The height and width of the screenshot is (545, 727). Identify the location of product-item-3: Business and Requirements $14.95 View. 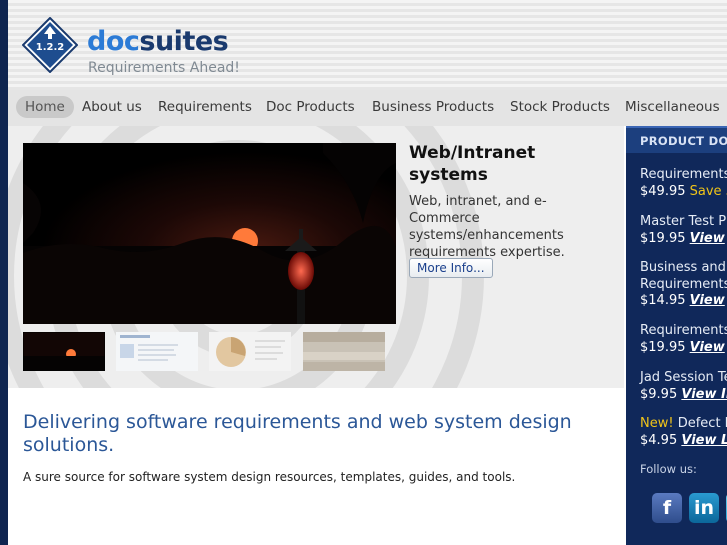
(683, 285).